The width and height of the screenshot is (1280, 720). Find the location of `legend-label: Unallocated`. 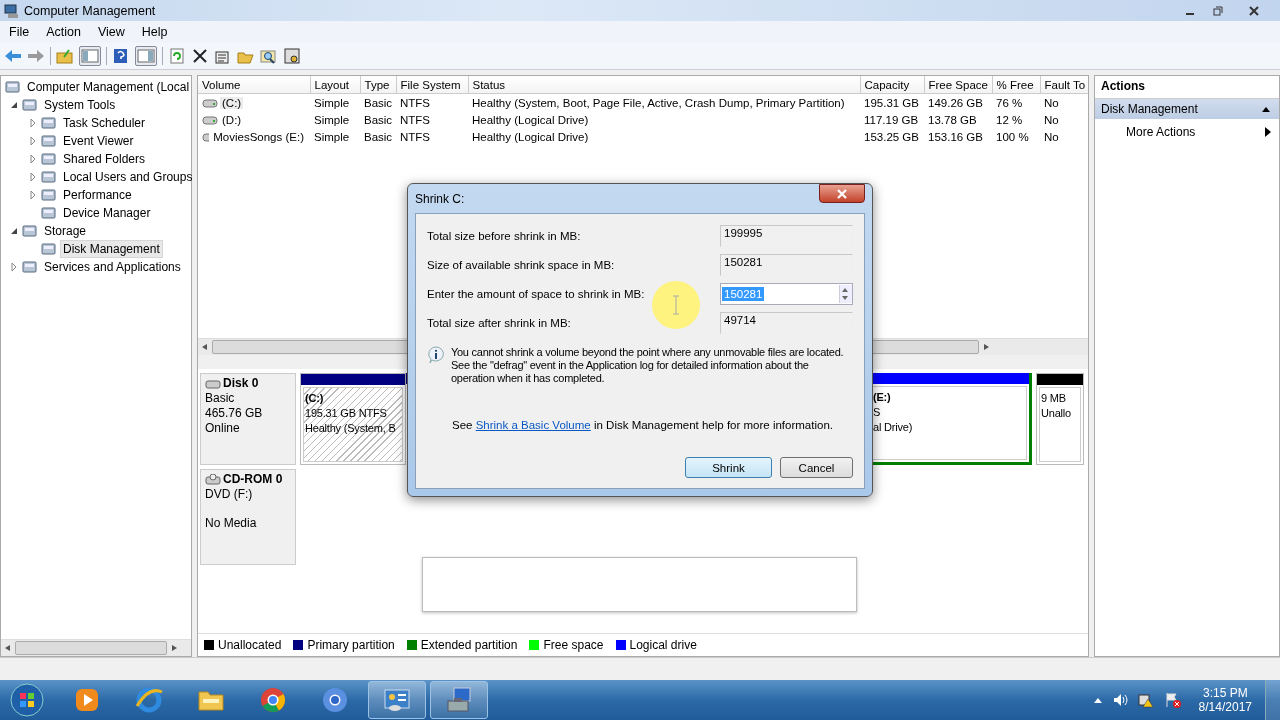

legend-label: Unallocated is located at coordinates (250, 645).